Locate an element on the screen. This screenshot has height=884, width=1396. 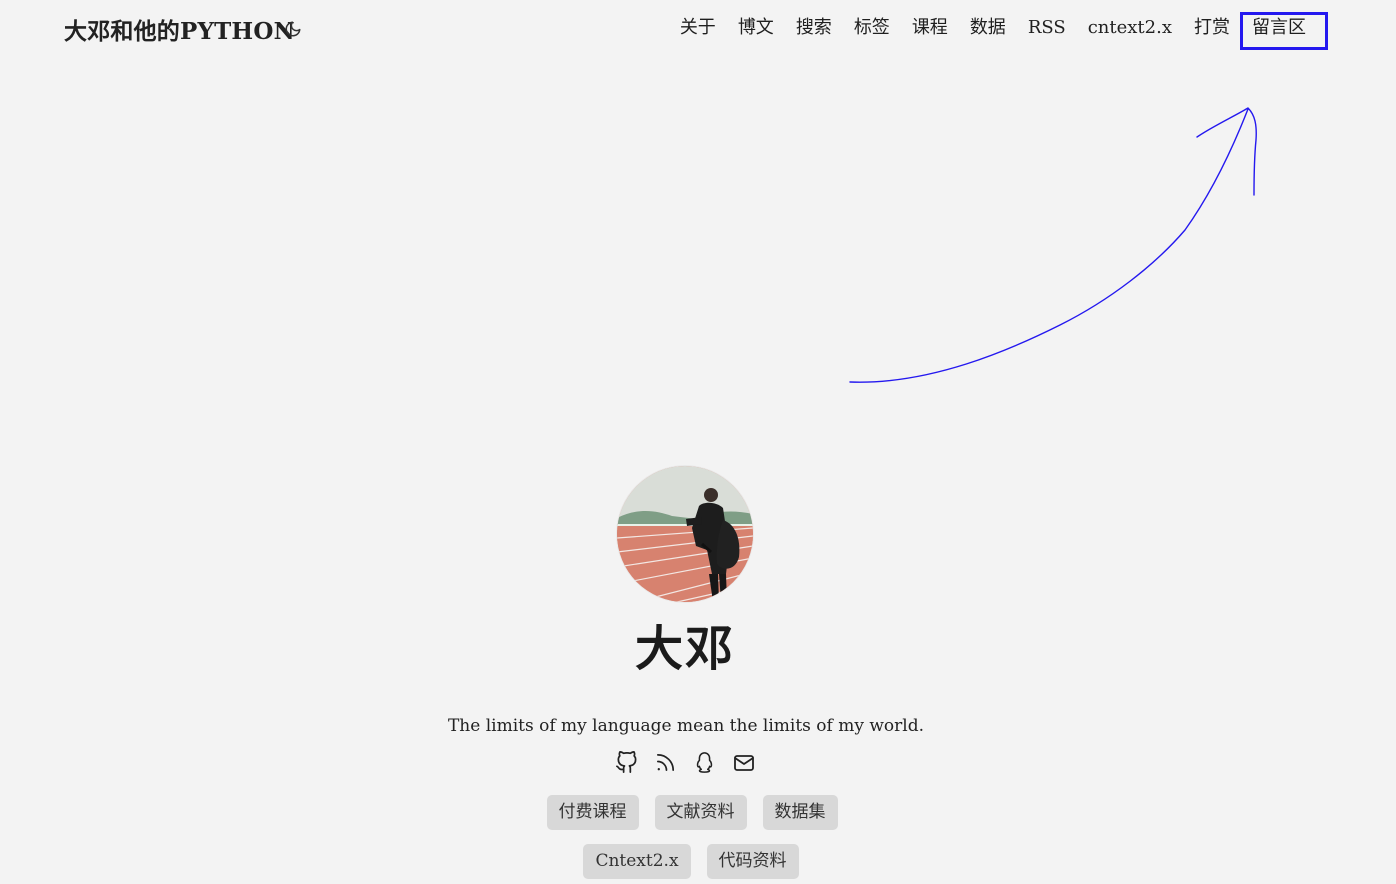
nav-about: 关于 is located at coordinates (698, 28).